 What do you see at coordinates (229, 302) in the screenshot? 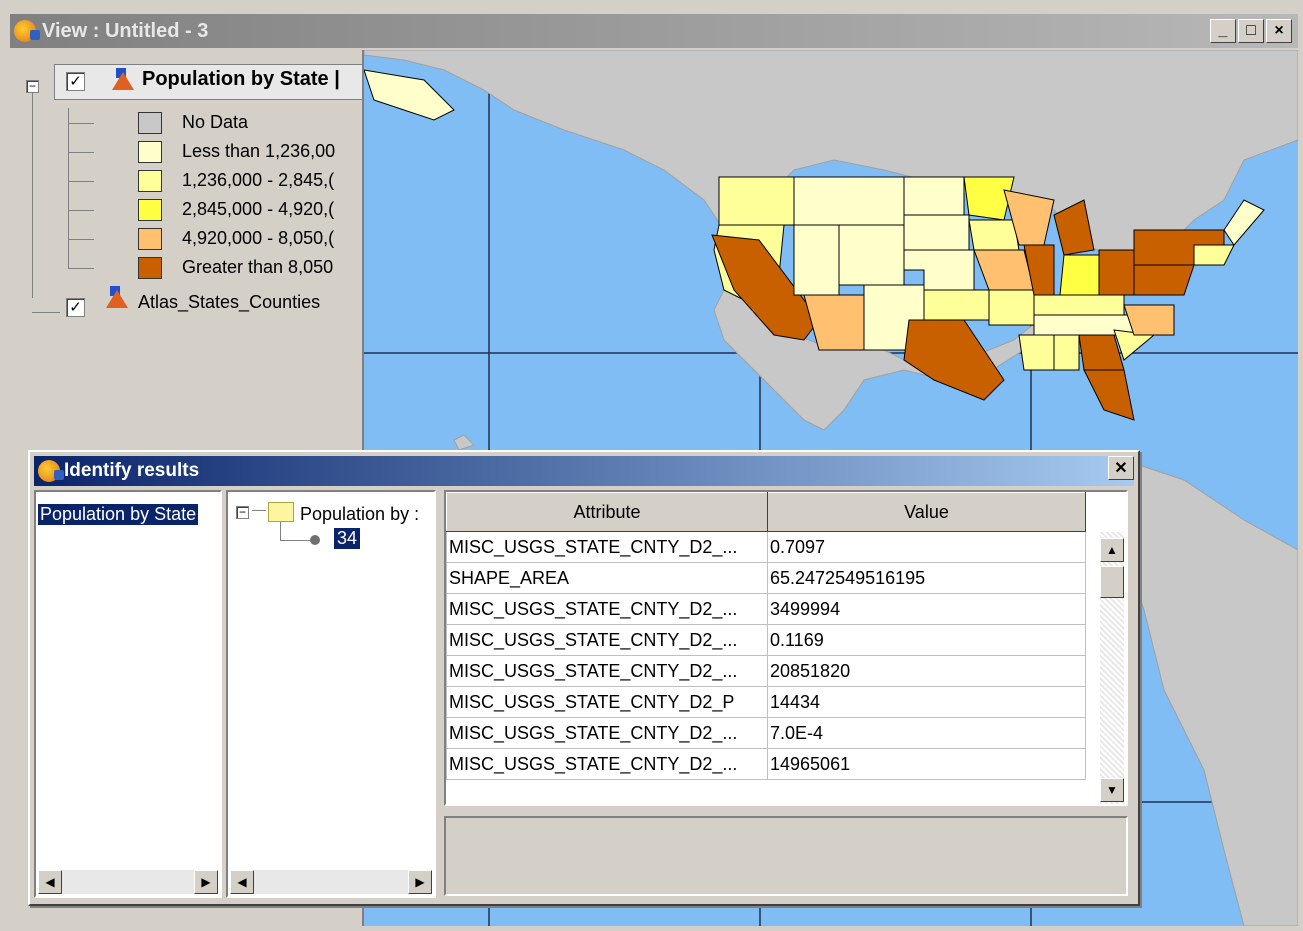
I see `layer-name-2: Atlas_States_Counties` at bounding box center [229, 302].